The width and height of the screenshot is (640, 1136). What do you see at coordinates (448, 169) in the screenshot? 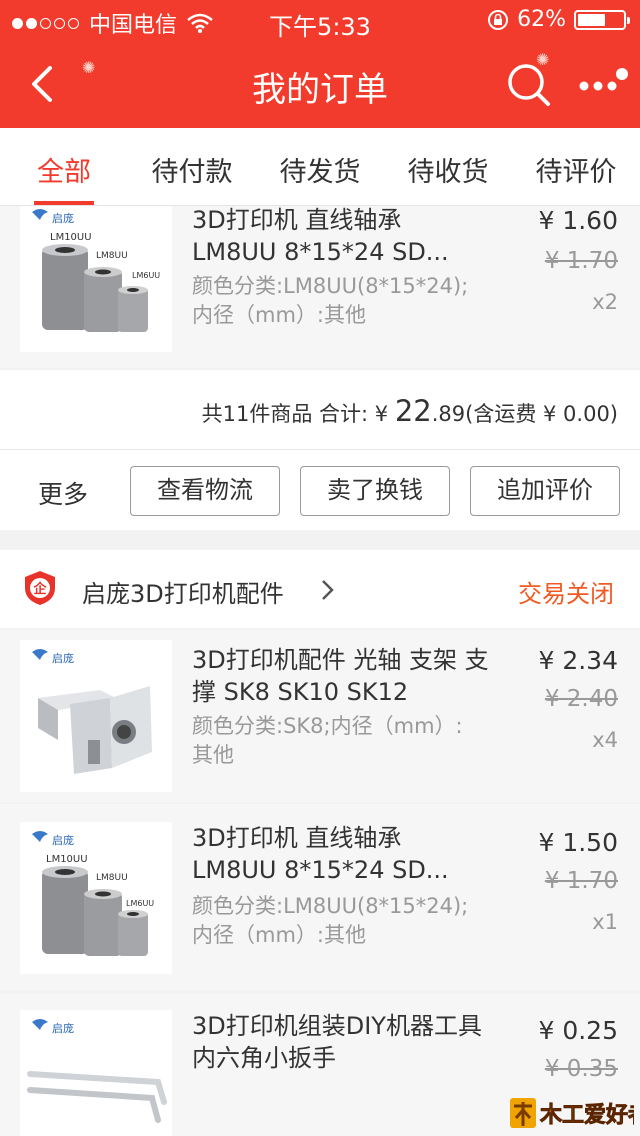
I see `tab-pending-receipt: 待收货` at bounding box center [448, 169].